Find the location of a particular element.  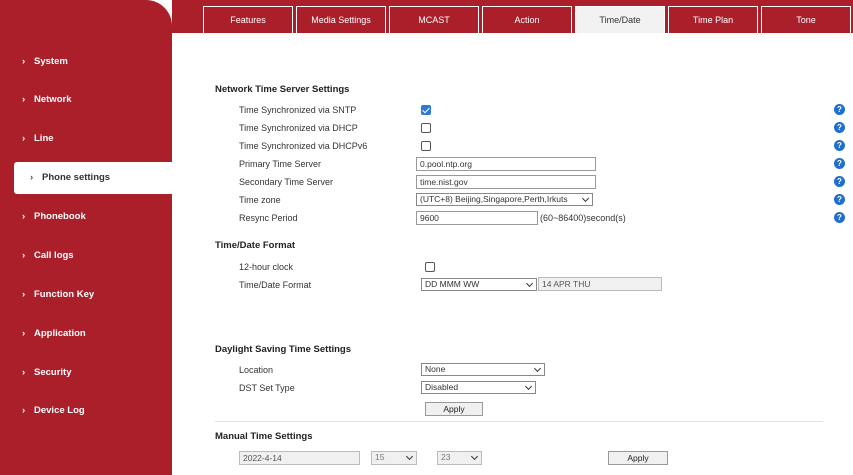

dst-type-label: DST Set Type is located at coordinates (267, 388).